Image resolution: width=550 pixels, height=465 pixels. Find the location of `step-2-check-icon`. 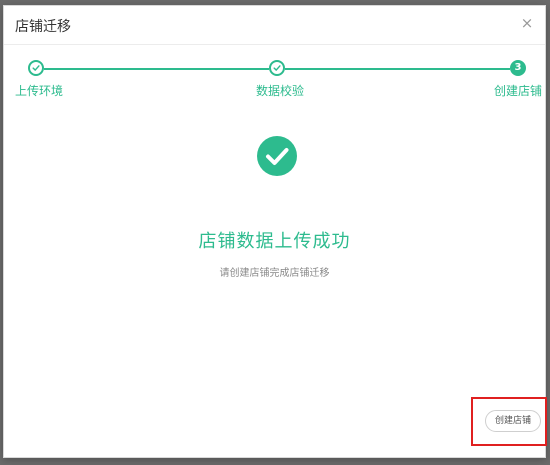

step-2-check-icon is located at coordinates (277, 68).